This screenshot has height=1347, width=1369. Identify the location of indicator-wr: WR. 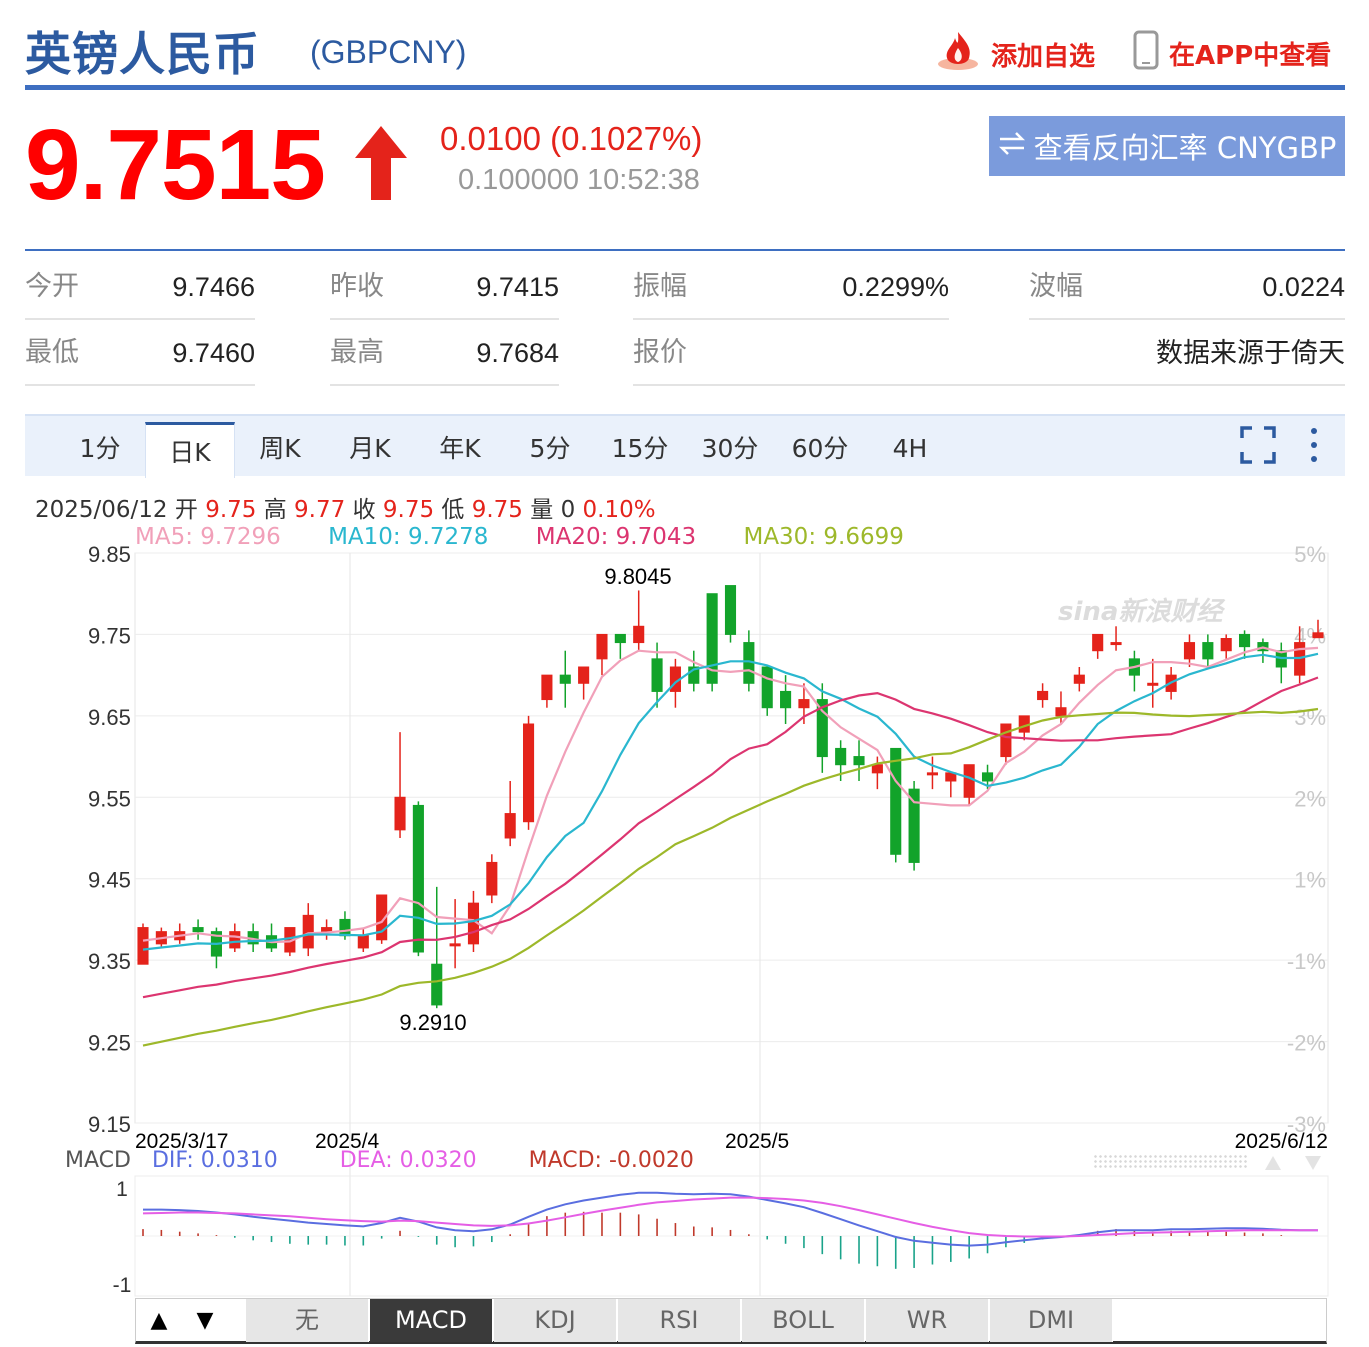
(927, 1320).